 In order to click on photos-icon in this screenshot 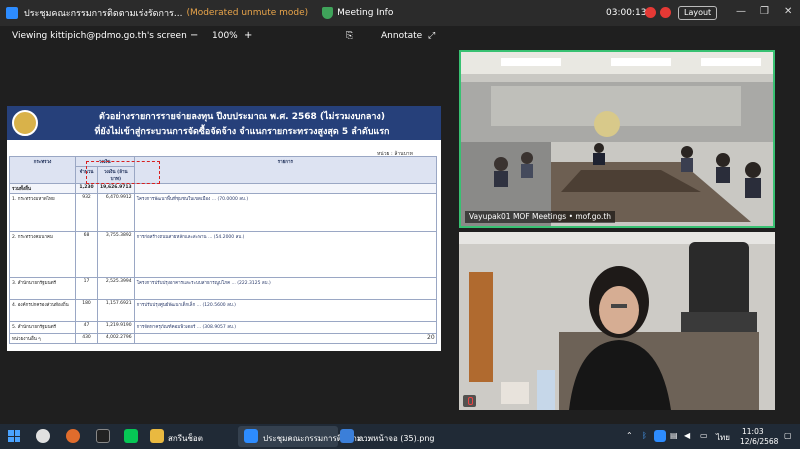, I will do `click(347, 436)`.